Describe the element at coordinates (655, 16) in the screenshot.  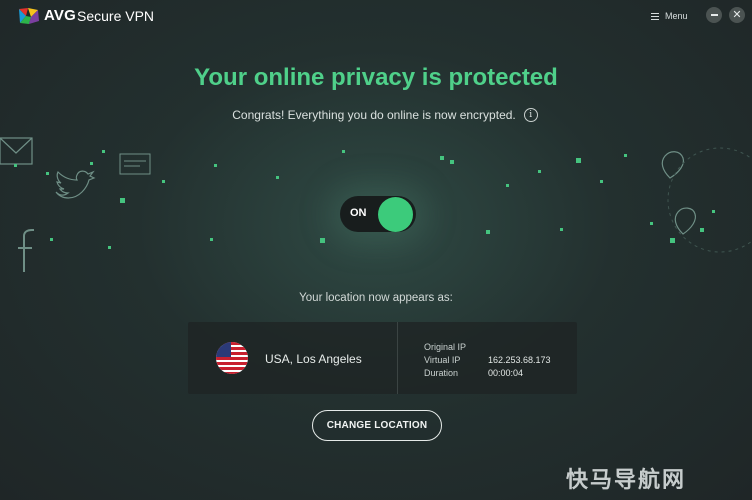
I see `menu-icon` at that location.